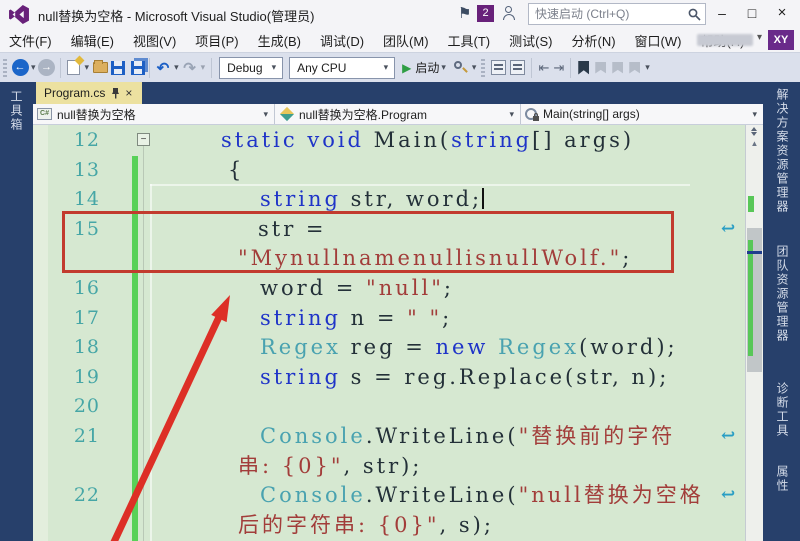  What do you see at coordinates (389, 171) in the screenshot?
I see `code-line: 13 {` at bounding box center [389, 171].